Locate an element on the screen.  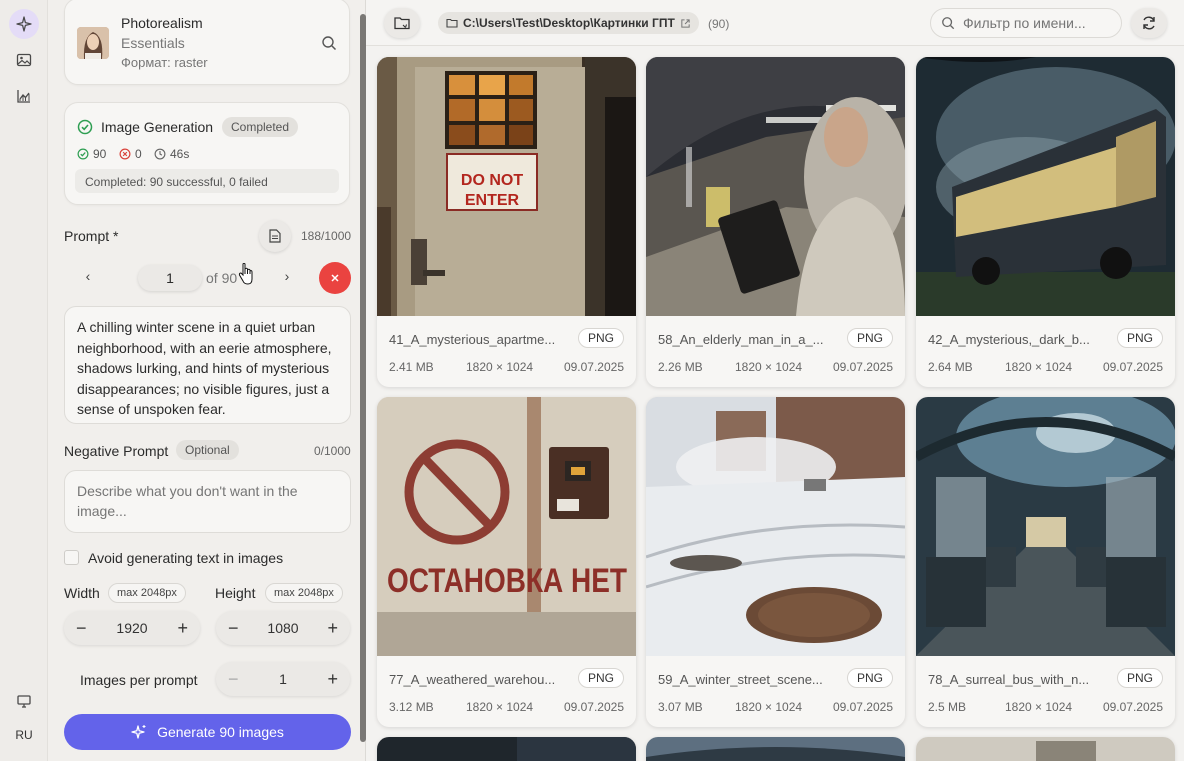
image-icon is located at coordinates (24, 60).